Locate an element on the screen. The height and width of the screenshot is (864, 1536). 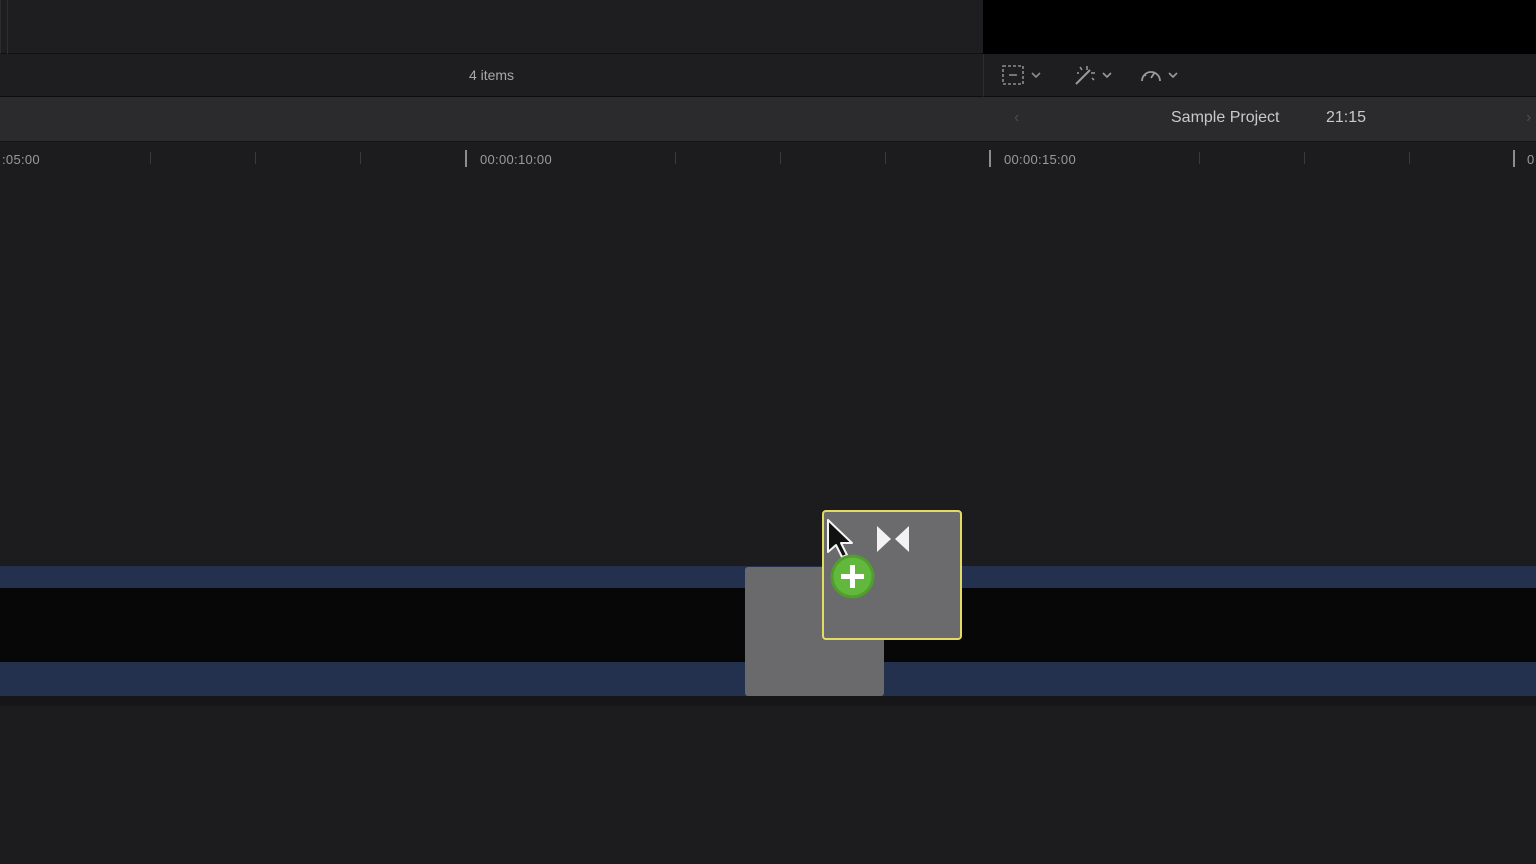
ruler-label: 00:00:10:00 is located at coordinates (516, 159).